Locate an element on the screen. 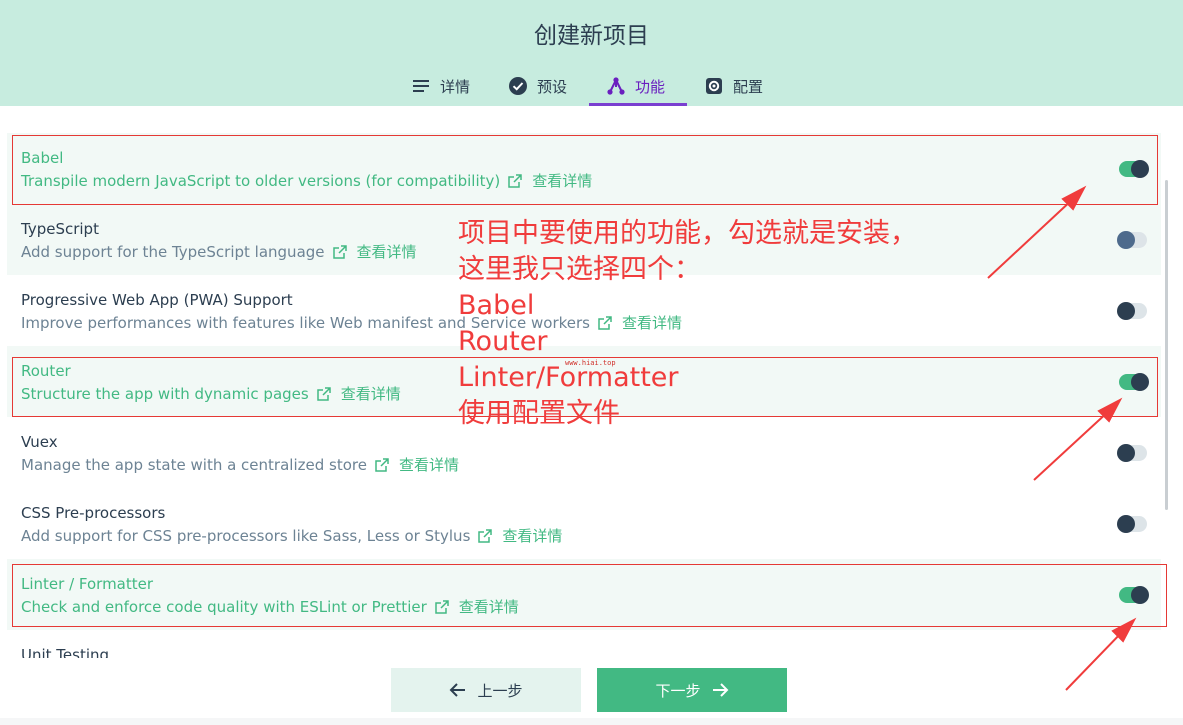 The image size is (1183, 725). feature-desc-text: Add support for the TypeScript language is located at coordinates (173, 251).